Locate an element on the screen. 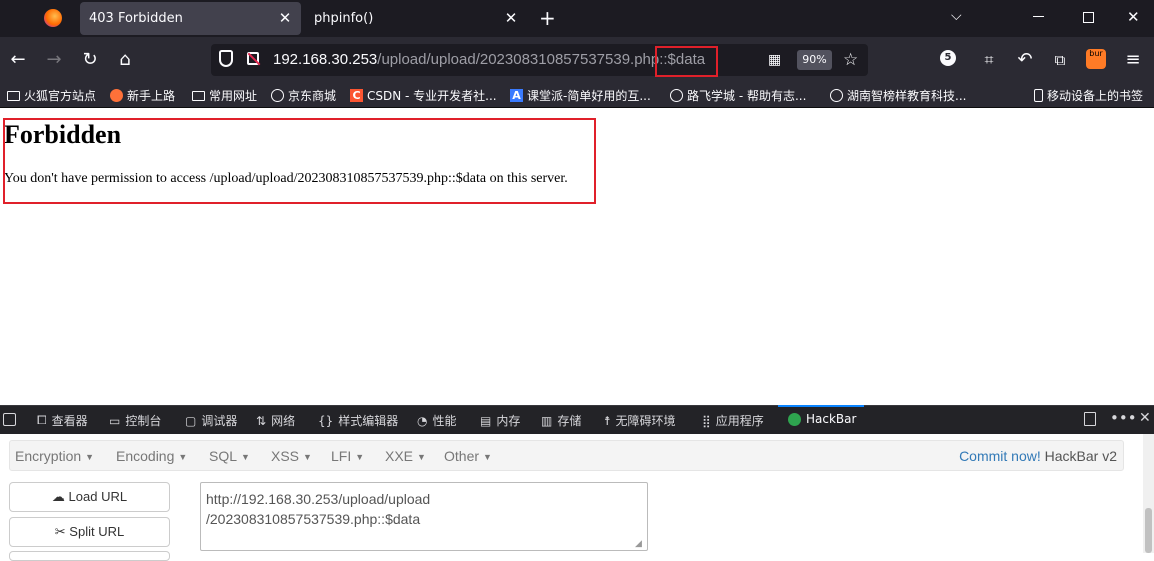 The width and height of the screenshot is (1154, 561). back-arrow-icon: ← is located at coordinates (18, 60).